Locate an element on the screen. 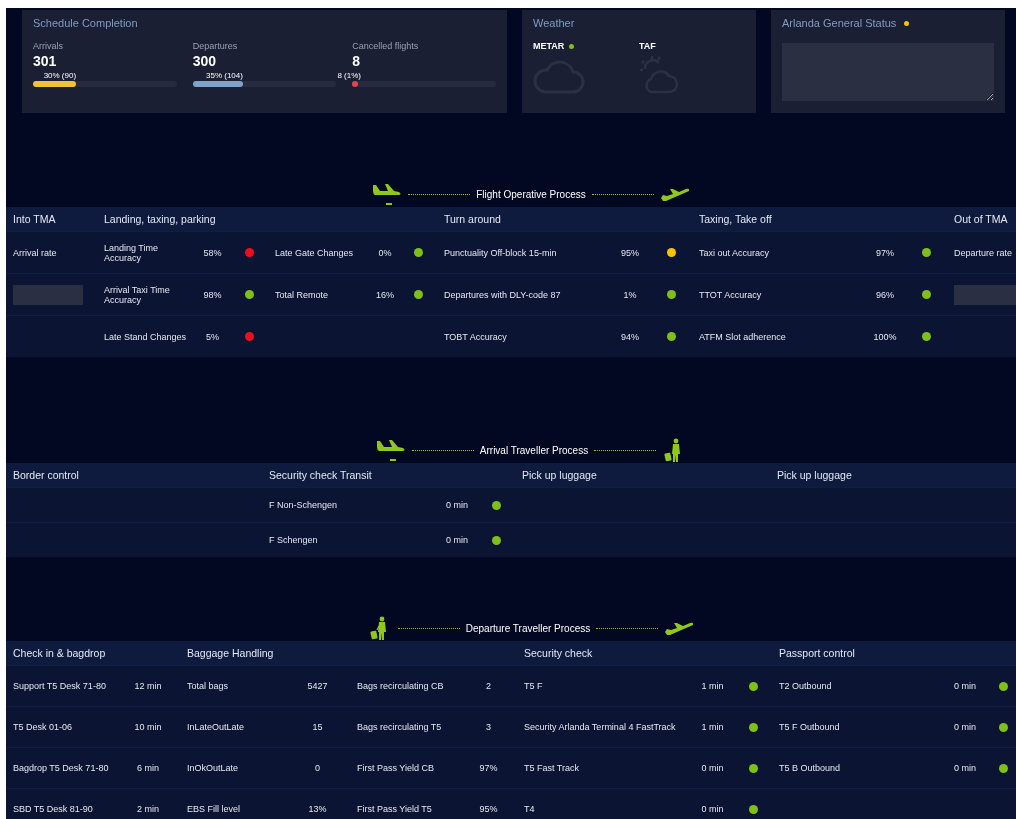 The height and width of the screenshot is (819, 1016). metric-value: 3 is located at coordinates (488, 727).